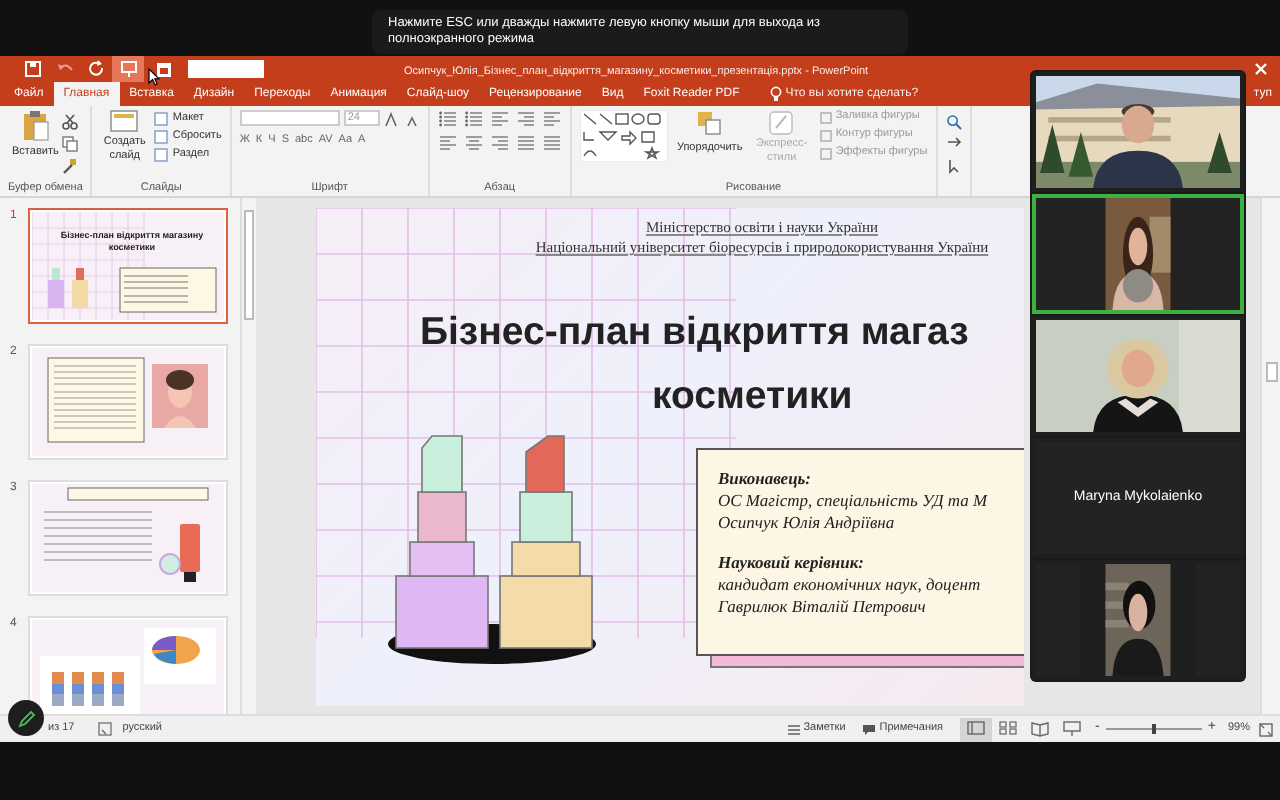 The width and height of the screenshot is (1280, 800). What do you see at coordinates (161, 154) in the screenshot?
I see `section-icon` at bounding box center [161, 154].